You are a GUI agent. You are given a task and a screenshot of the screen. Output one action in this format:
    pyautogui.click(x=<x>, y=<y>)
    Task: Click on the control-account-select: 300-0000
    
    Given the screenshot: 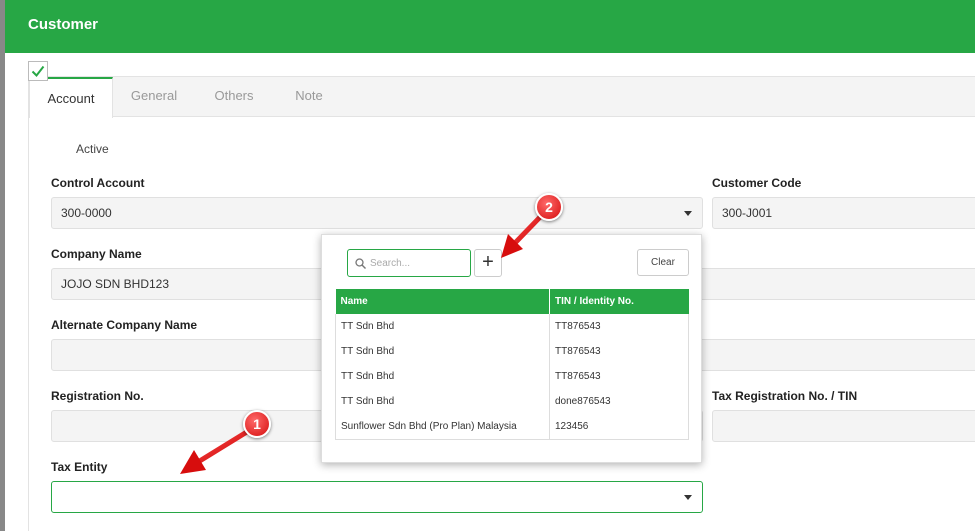 What is the action you would take?
    pyautogui.click(x=377, y=213)
    